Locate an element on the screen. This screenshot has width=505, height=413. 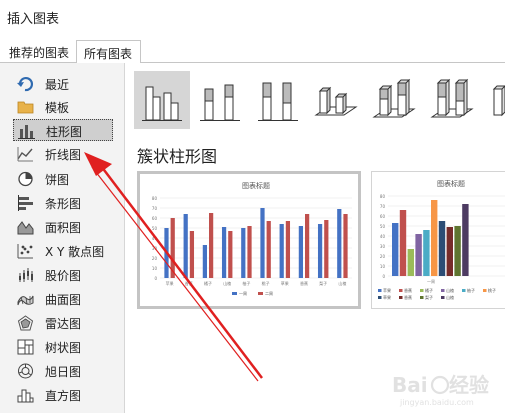
recent-icon is located at coordinates (25, 84).